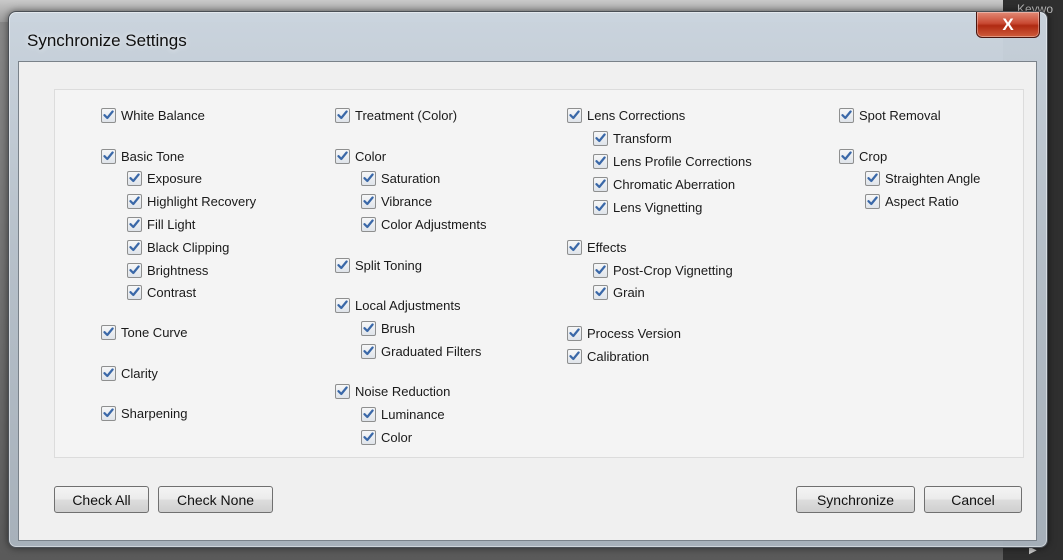 Image resolution: width=1063 pixels, height=560 pixels. What do you see at coordinates (161, 224) in the screenshot?
I see `checkbox-row: Fill Light` at bounding box center [161, 224].